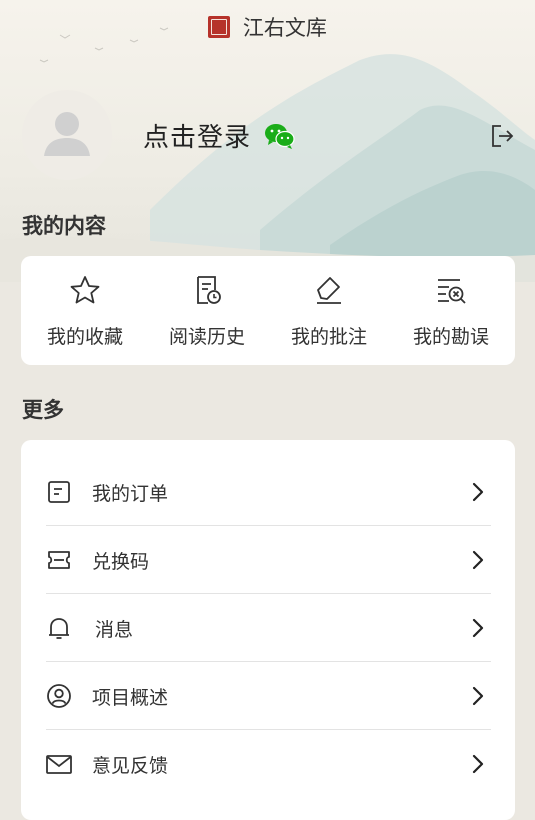 The height and width of the screenshot is (820, 535). I want to click on item-label: 我的收藏, so click(84, 337).